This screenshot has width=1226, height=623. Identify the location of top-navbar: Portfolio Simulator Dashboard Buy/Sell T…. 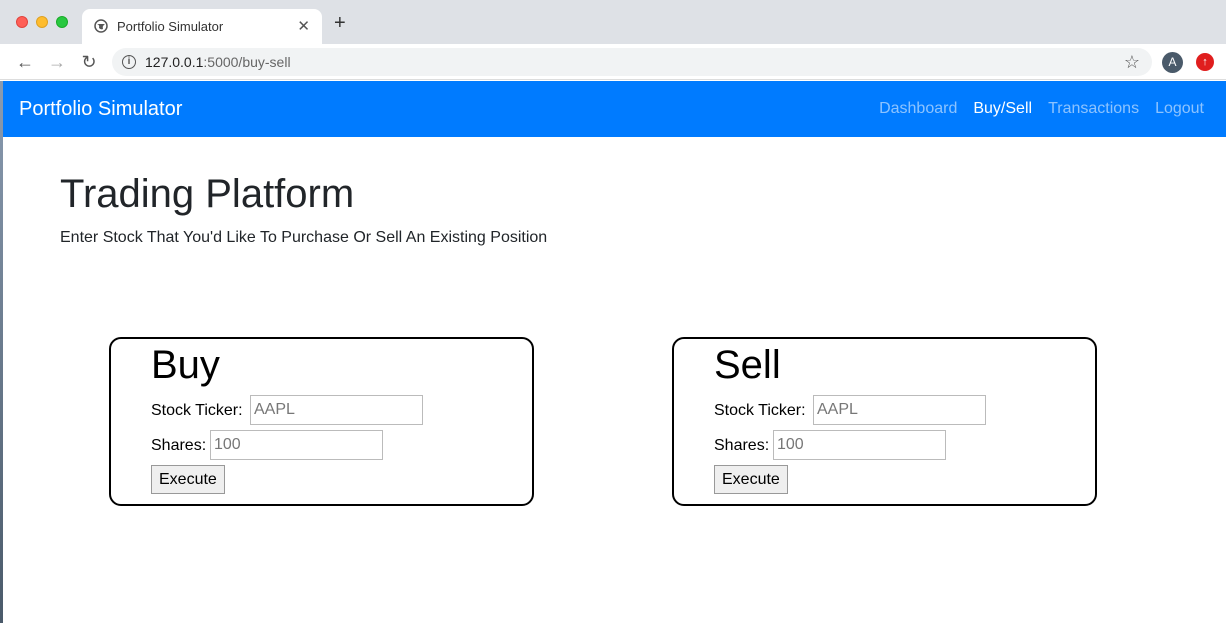
(614, 109).